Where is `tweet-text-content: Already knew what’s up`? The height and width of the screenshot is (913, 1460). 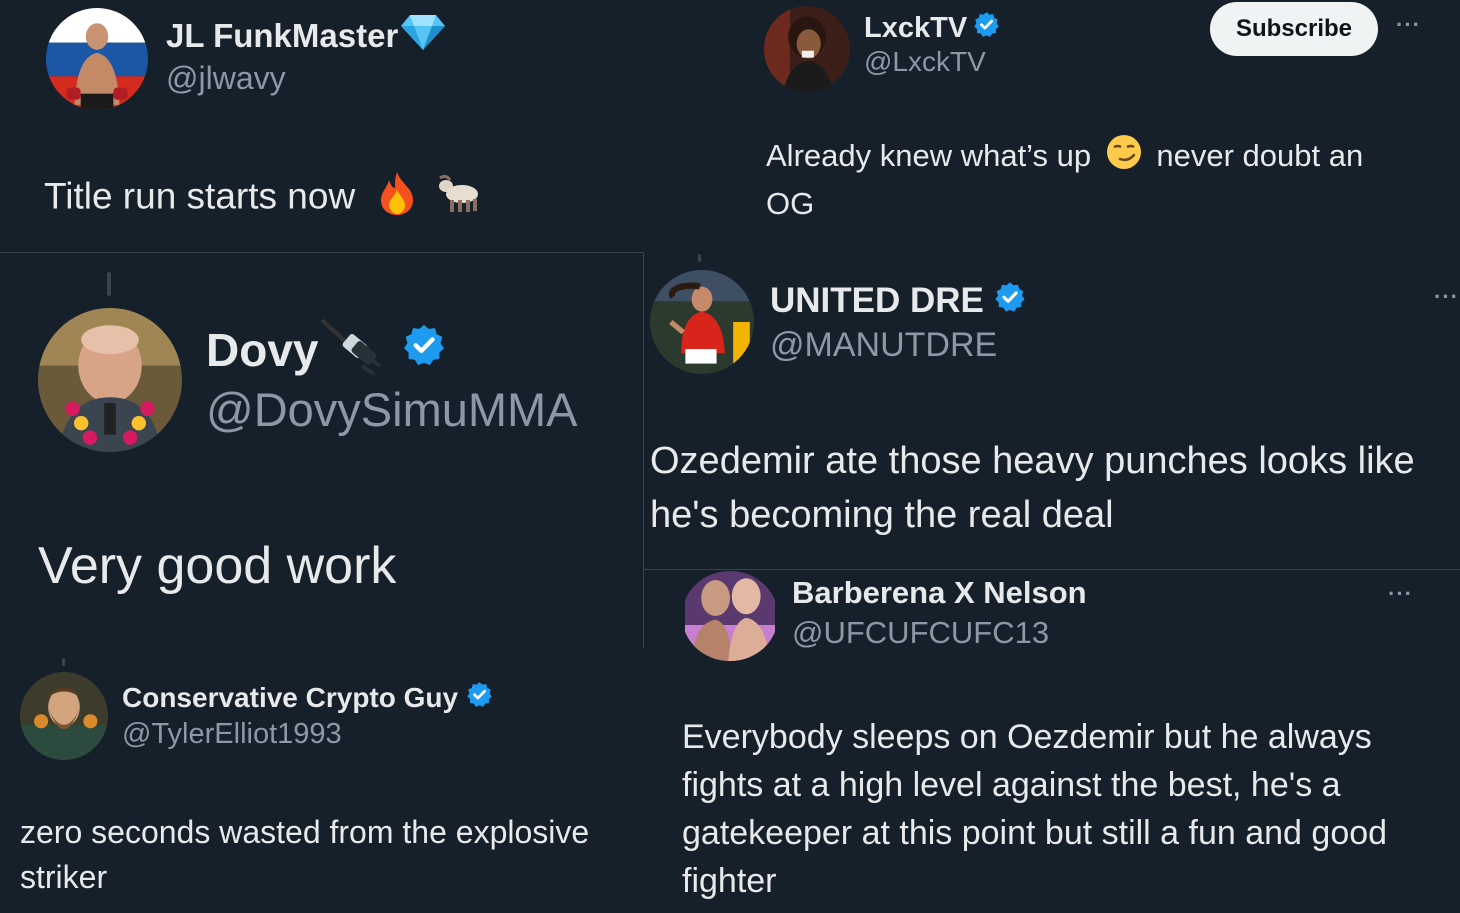 tweet-text-content: Already knew what’s up is located at coordinates (929, 156).